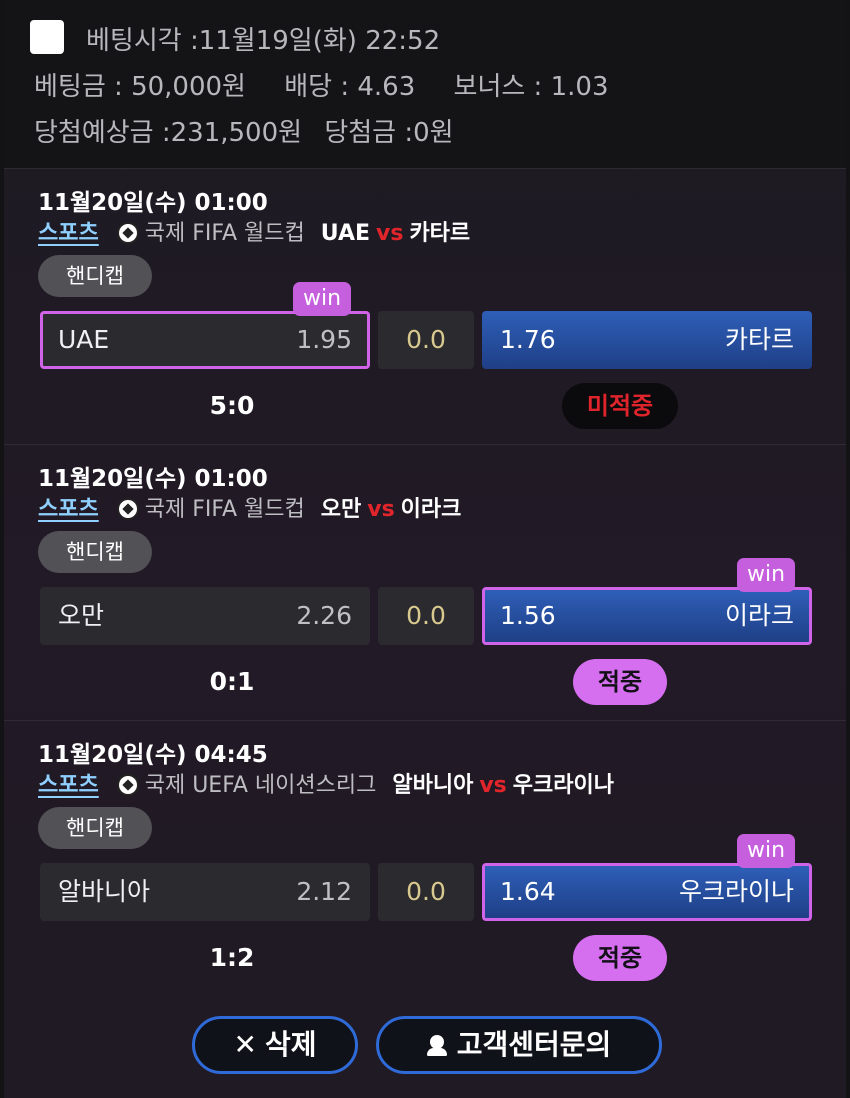  I want to click on payout-row: 당첨예상금 :231,500원 당첨금 :0원, so click(244, 130).